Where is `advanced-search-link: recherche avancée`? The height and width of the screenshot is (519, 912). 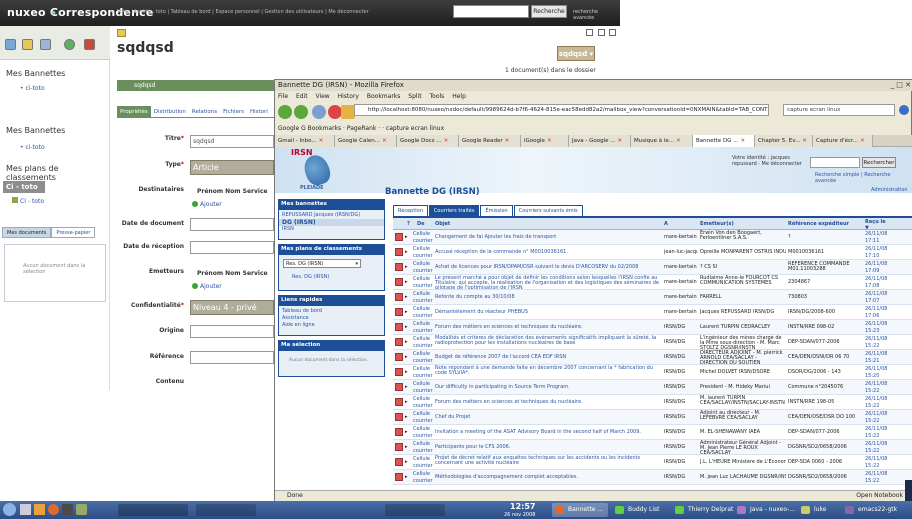
advanced-search-link: recherche avancée is located at coordinates (596, 15).